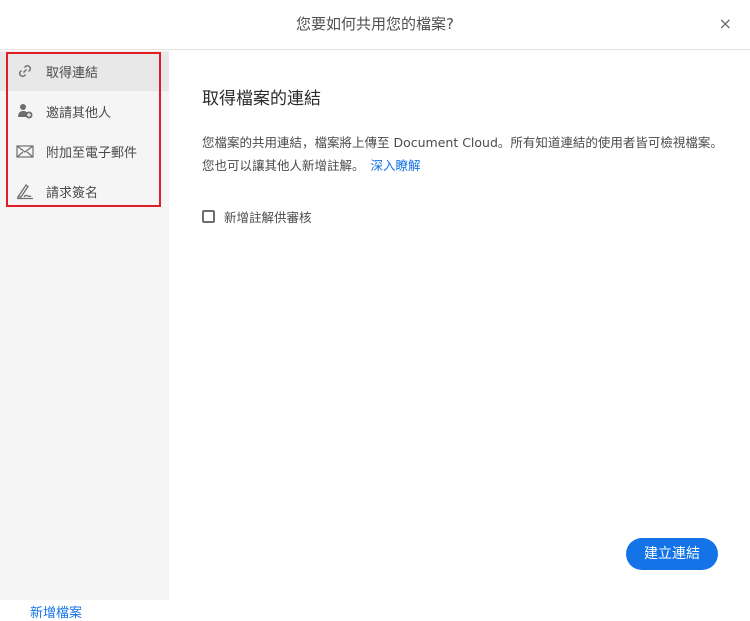  Describe the element at coordinates (672, 554) in the screenshot. I see `create-link-button: 建立連結` at that location.